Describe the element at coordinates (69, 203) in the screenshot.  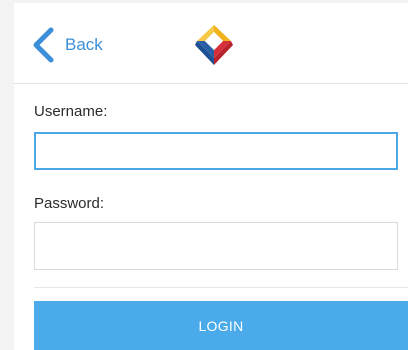
I see `password-label: Password:` at that location.